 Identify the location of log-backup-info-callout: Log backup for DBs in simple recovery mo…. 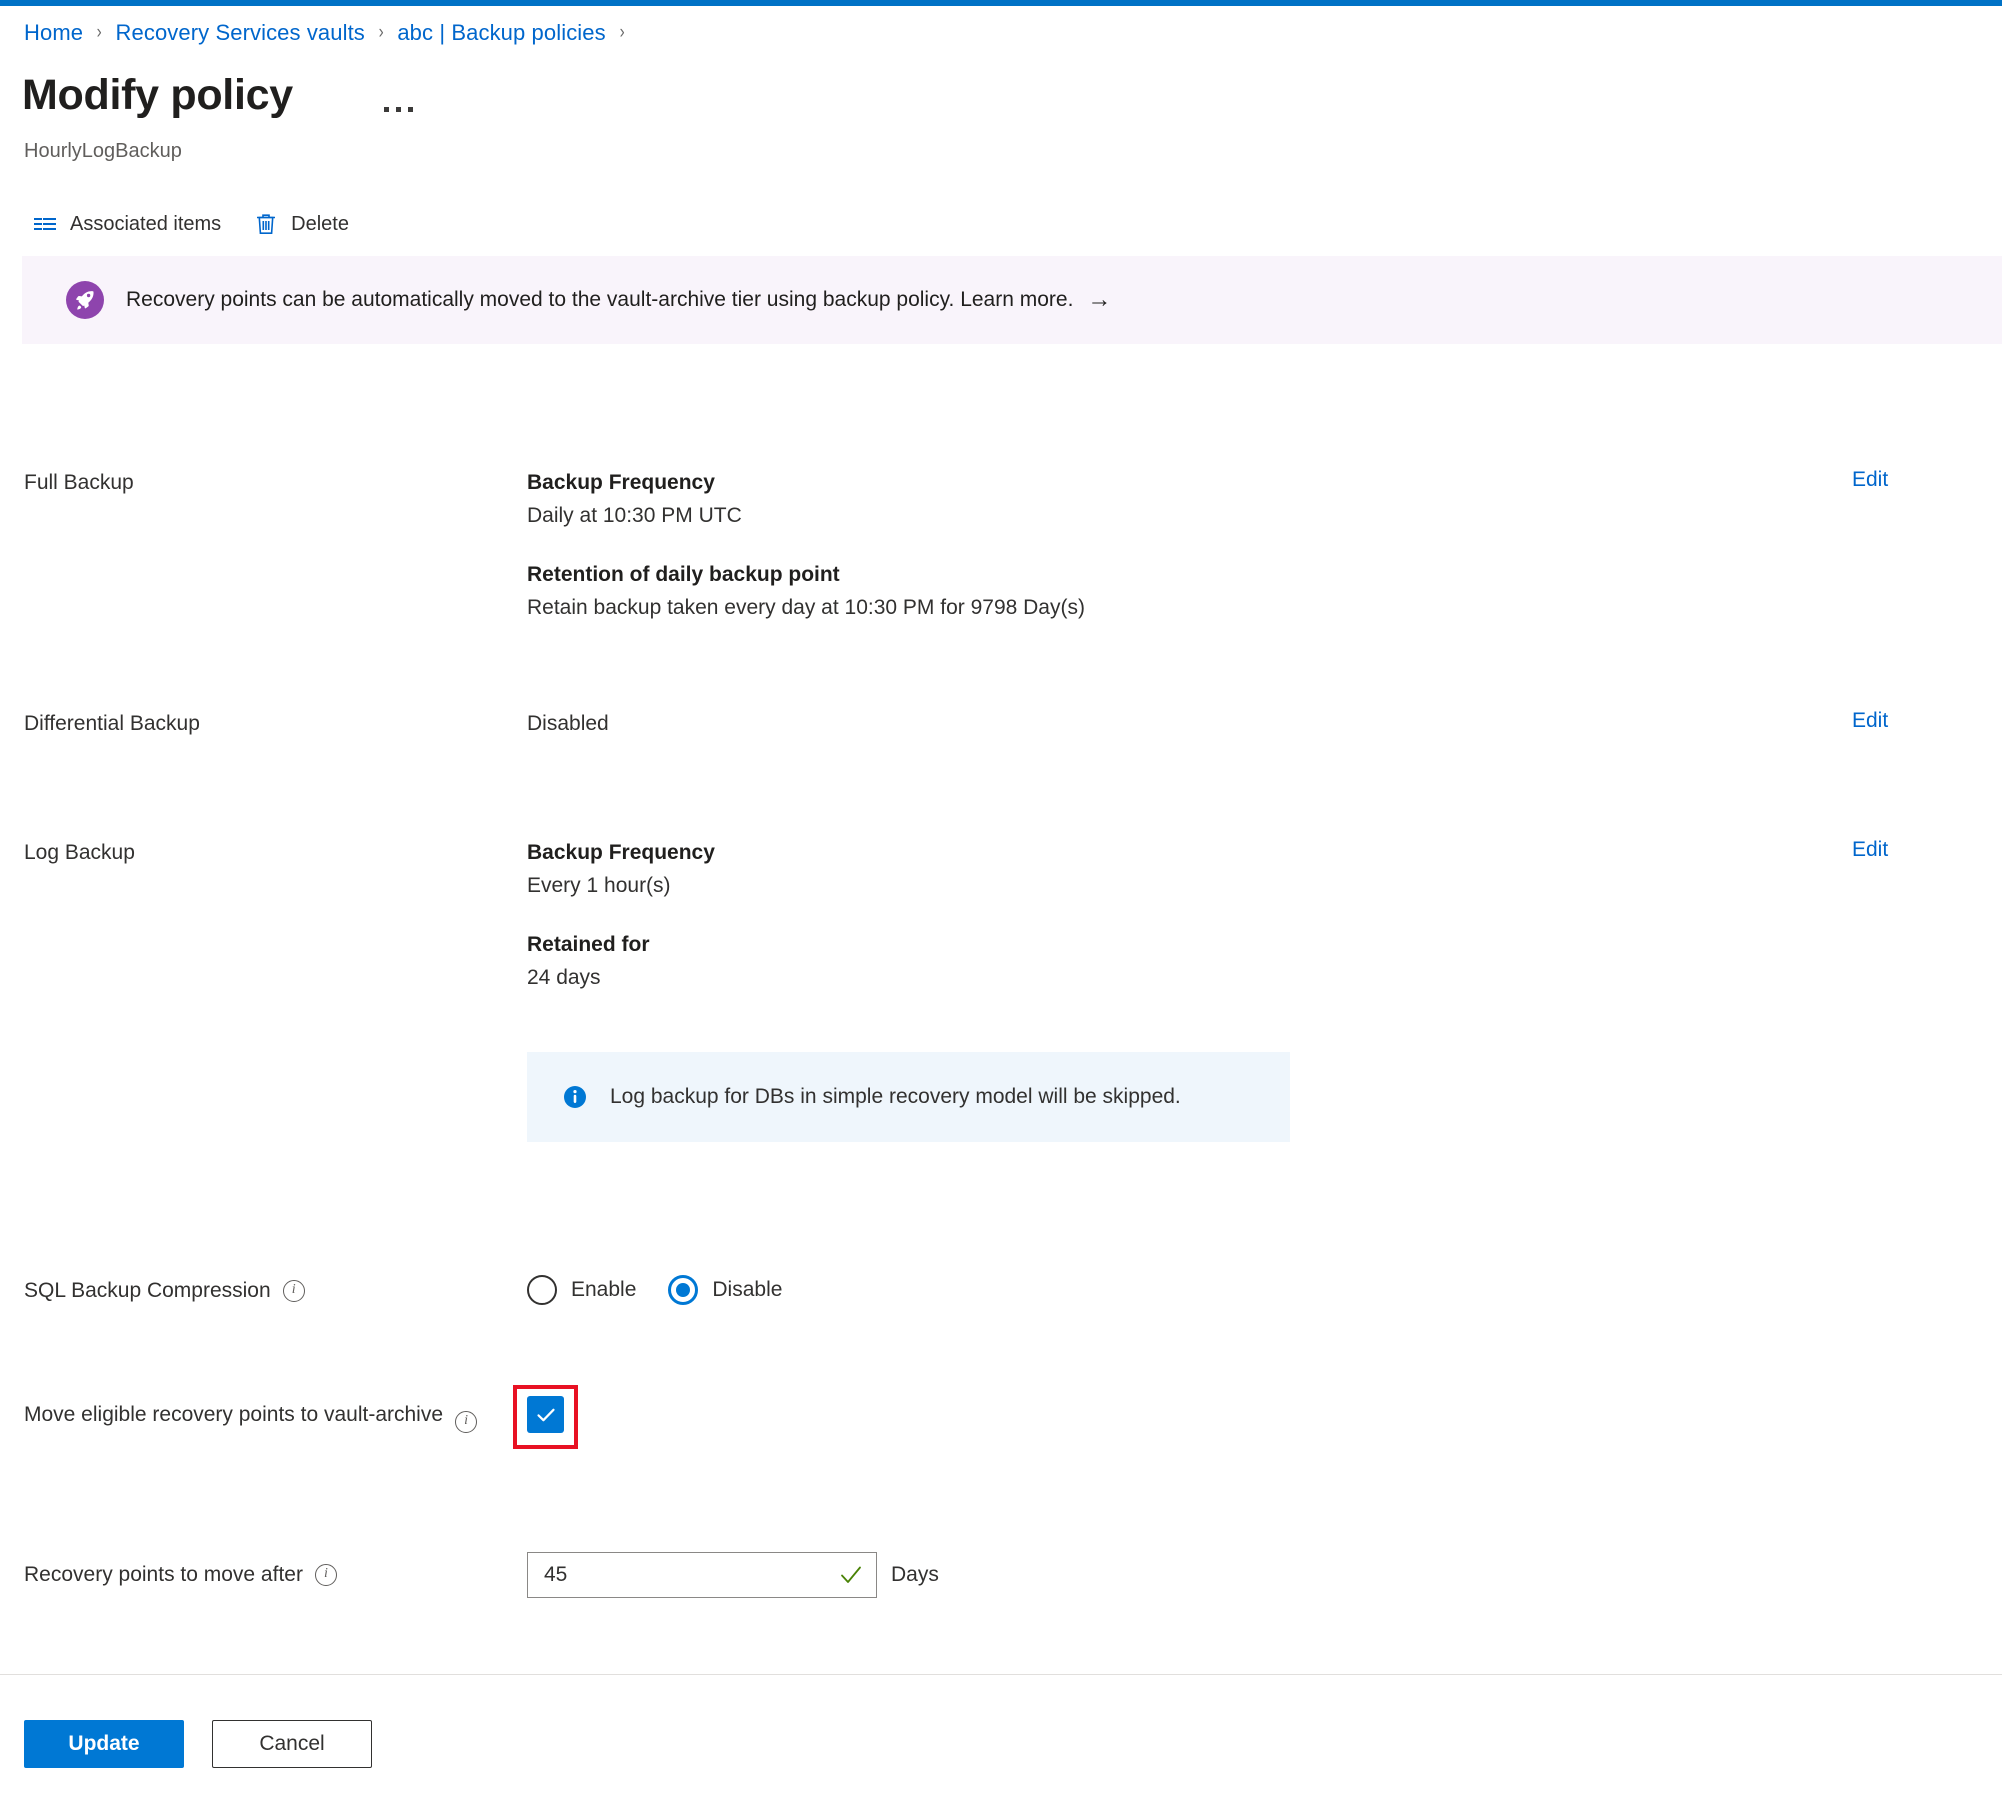
(908, 1097).